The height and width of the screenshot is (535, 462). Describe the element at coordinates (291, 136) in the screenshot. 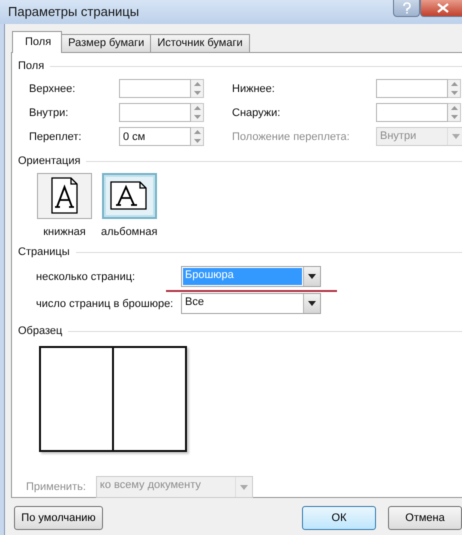

I see `field-label: Положение переплета:` at that location.